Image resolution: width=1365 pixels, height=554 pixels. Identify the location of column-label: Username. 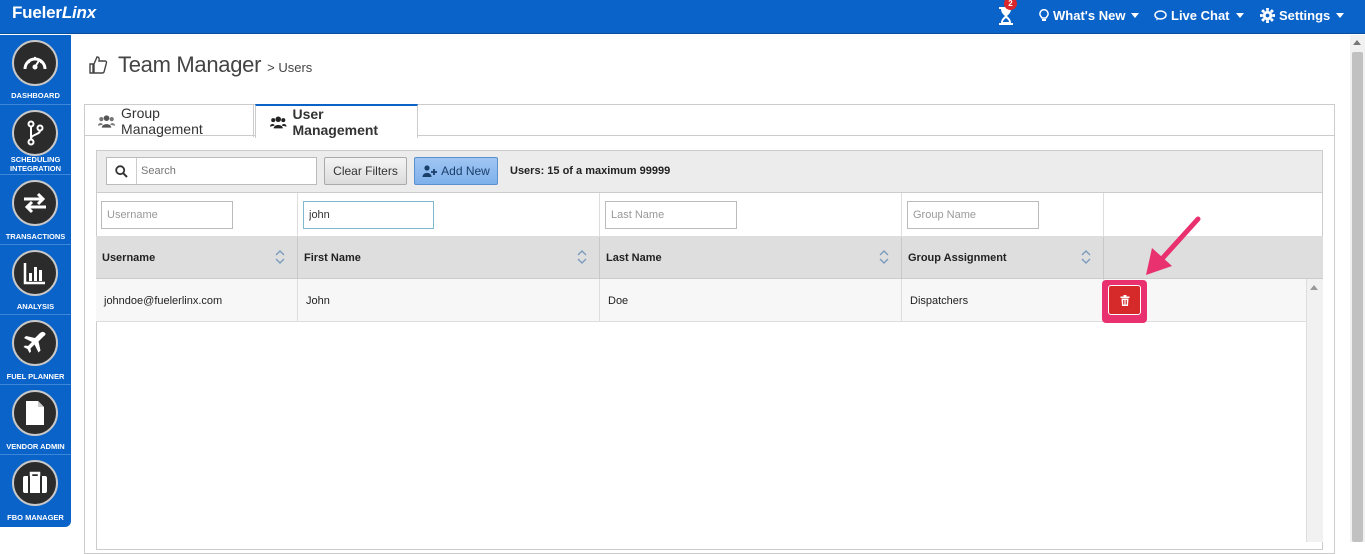
(129, 258).